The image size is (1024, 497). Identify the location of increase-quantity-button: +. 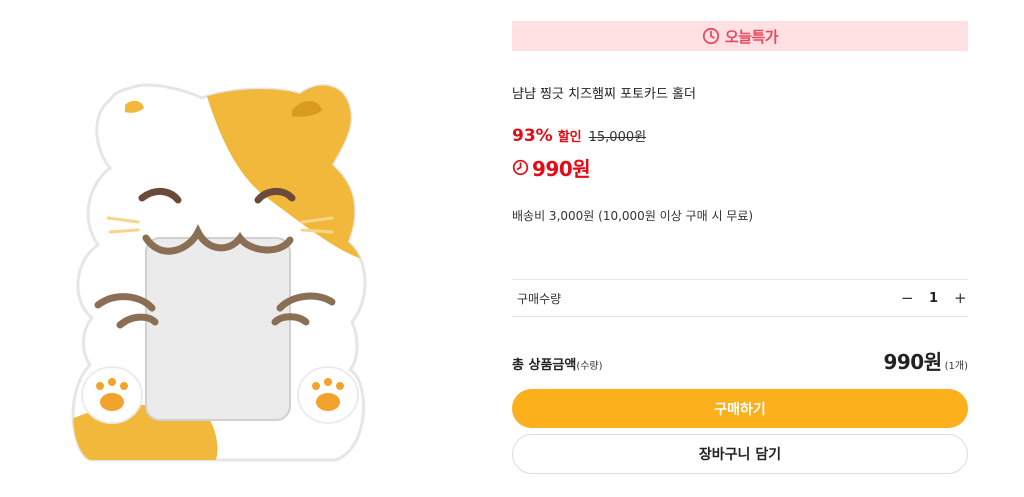
(960, 298).